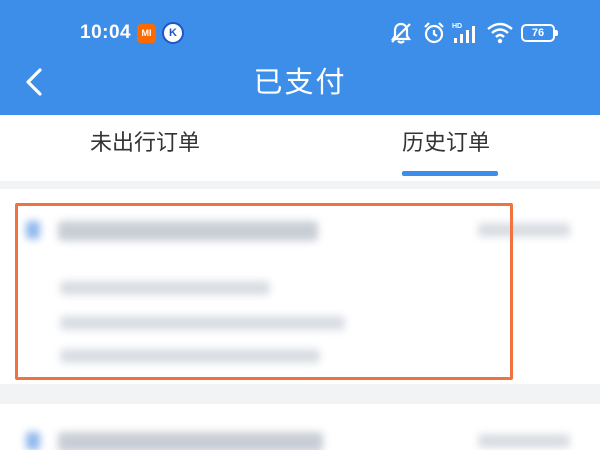  I want to click on status-bar: 10:04 MI K HD 76, so click(300, 32).